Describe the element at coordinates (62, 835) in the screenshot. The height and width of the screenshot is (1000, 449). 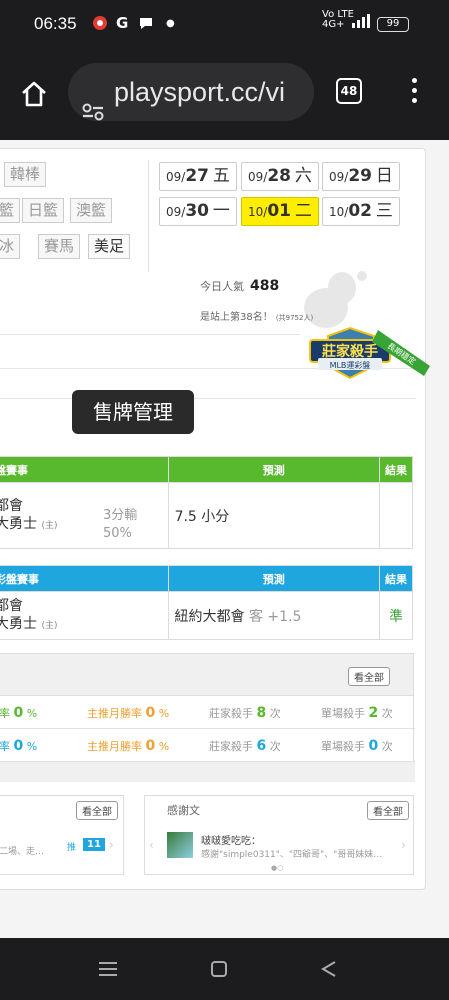
I see `left-mini-panel: 看全部 二場、走… 推 11 ›` at that location.